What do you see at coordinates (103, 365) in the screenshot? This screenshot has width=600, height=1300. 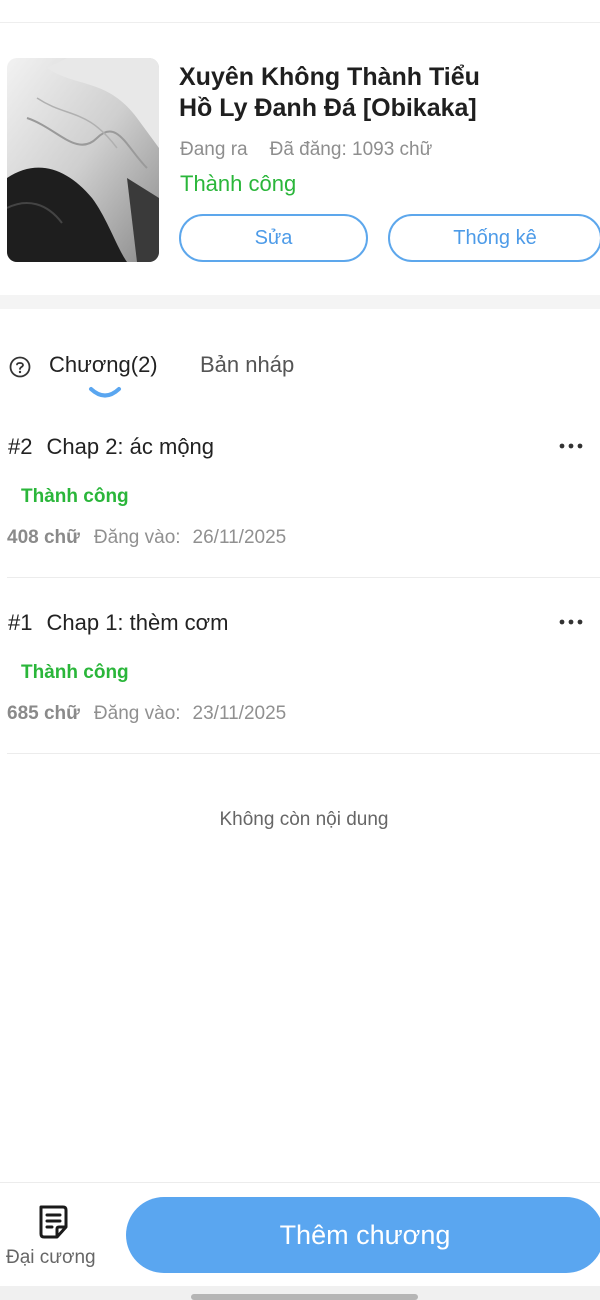 I see `tab-chapters: Chương(2)` at bounding box center [103, 365].